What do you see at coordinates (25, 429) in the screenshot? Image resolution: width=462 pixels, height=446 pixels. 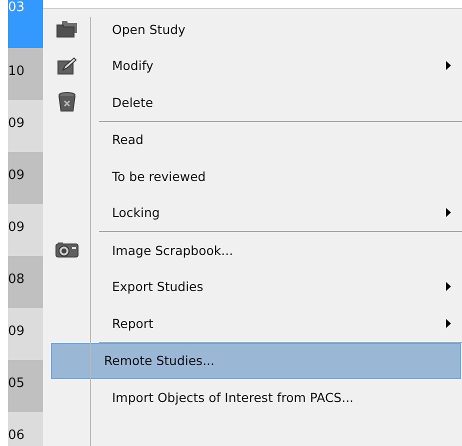 I see `list-cell: 06` at bounding box center [25, 429].